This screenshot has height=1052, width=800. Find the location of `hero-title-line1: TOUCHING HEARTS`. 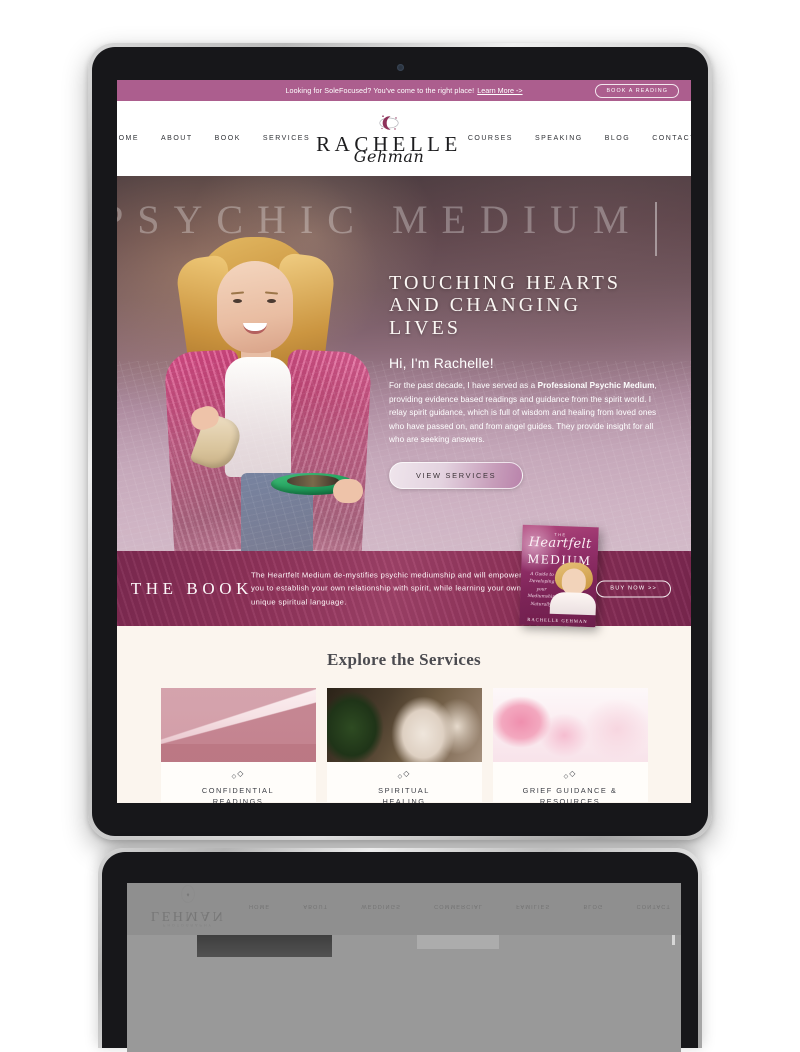

hero-title-line1: TOUCHING HEARTS is located at coordinates (505, 283).